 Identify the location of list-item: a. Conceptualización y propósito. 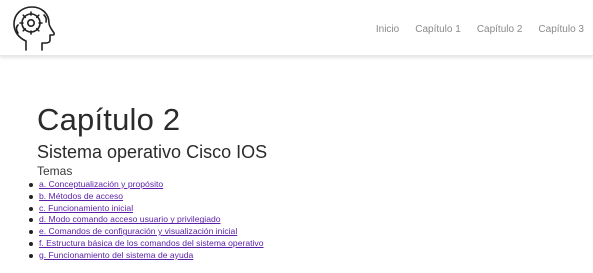
(302, 185).